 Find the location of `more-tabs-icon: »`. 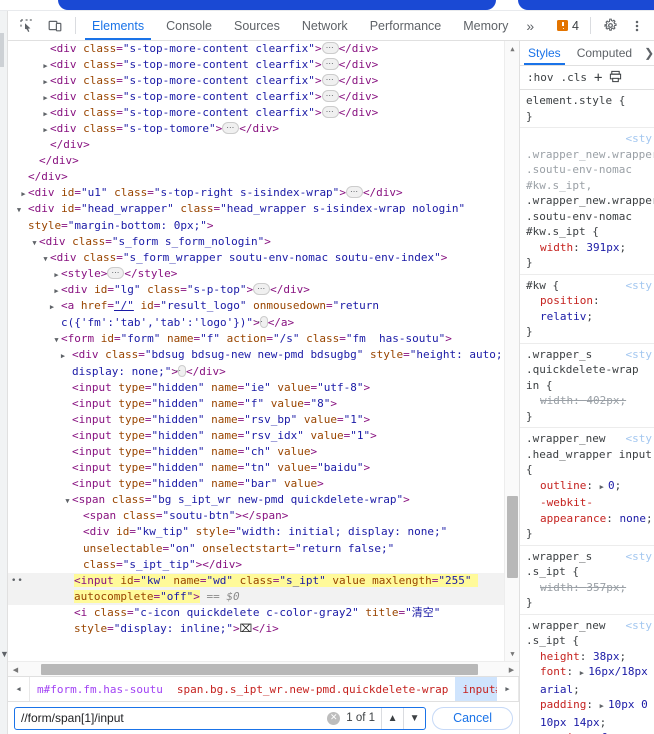

more-tabs-icon: » is located at coordinates (530, 25).